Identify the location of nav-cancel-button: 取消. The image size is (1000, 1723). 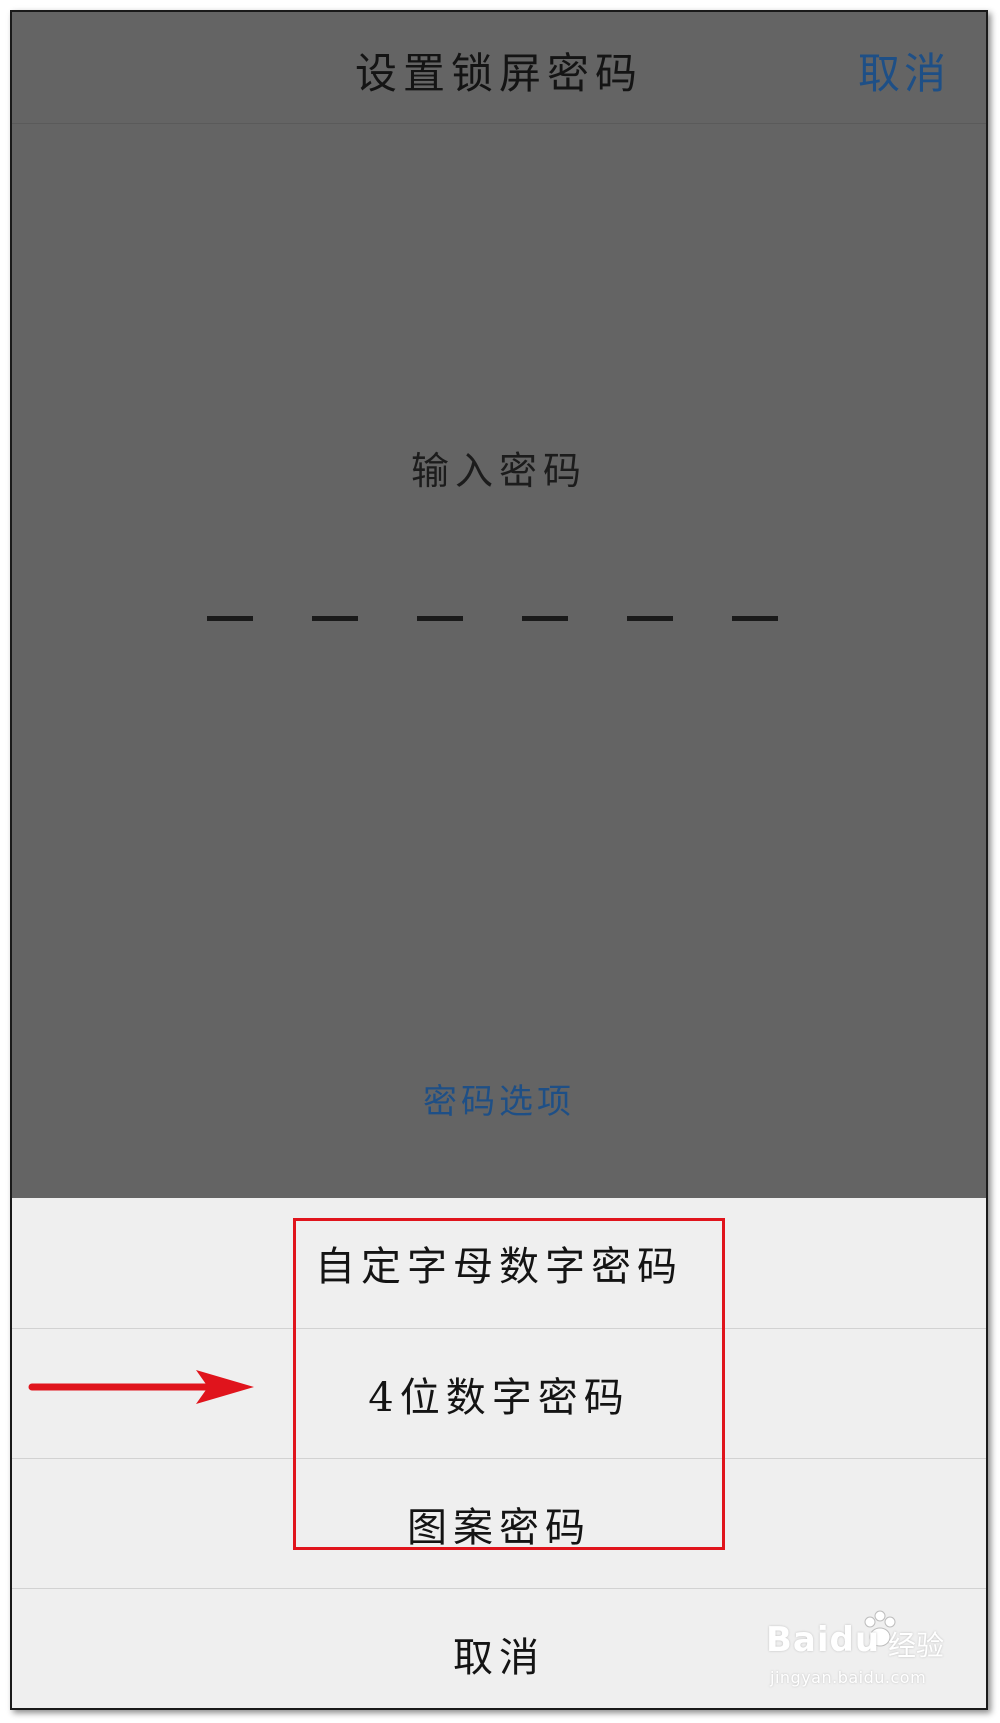
(904, 70).